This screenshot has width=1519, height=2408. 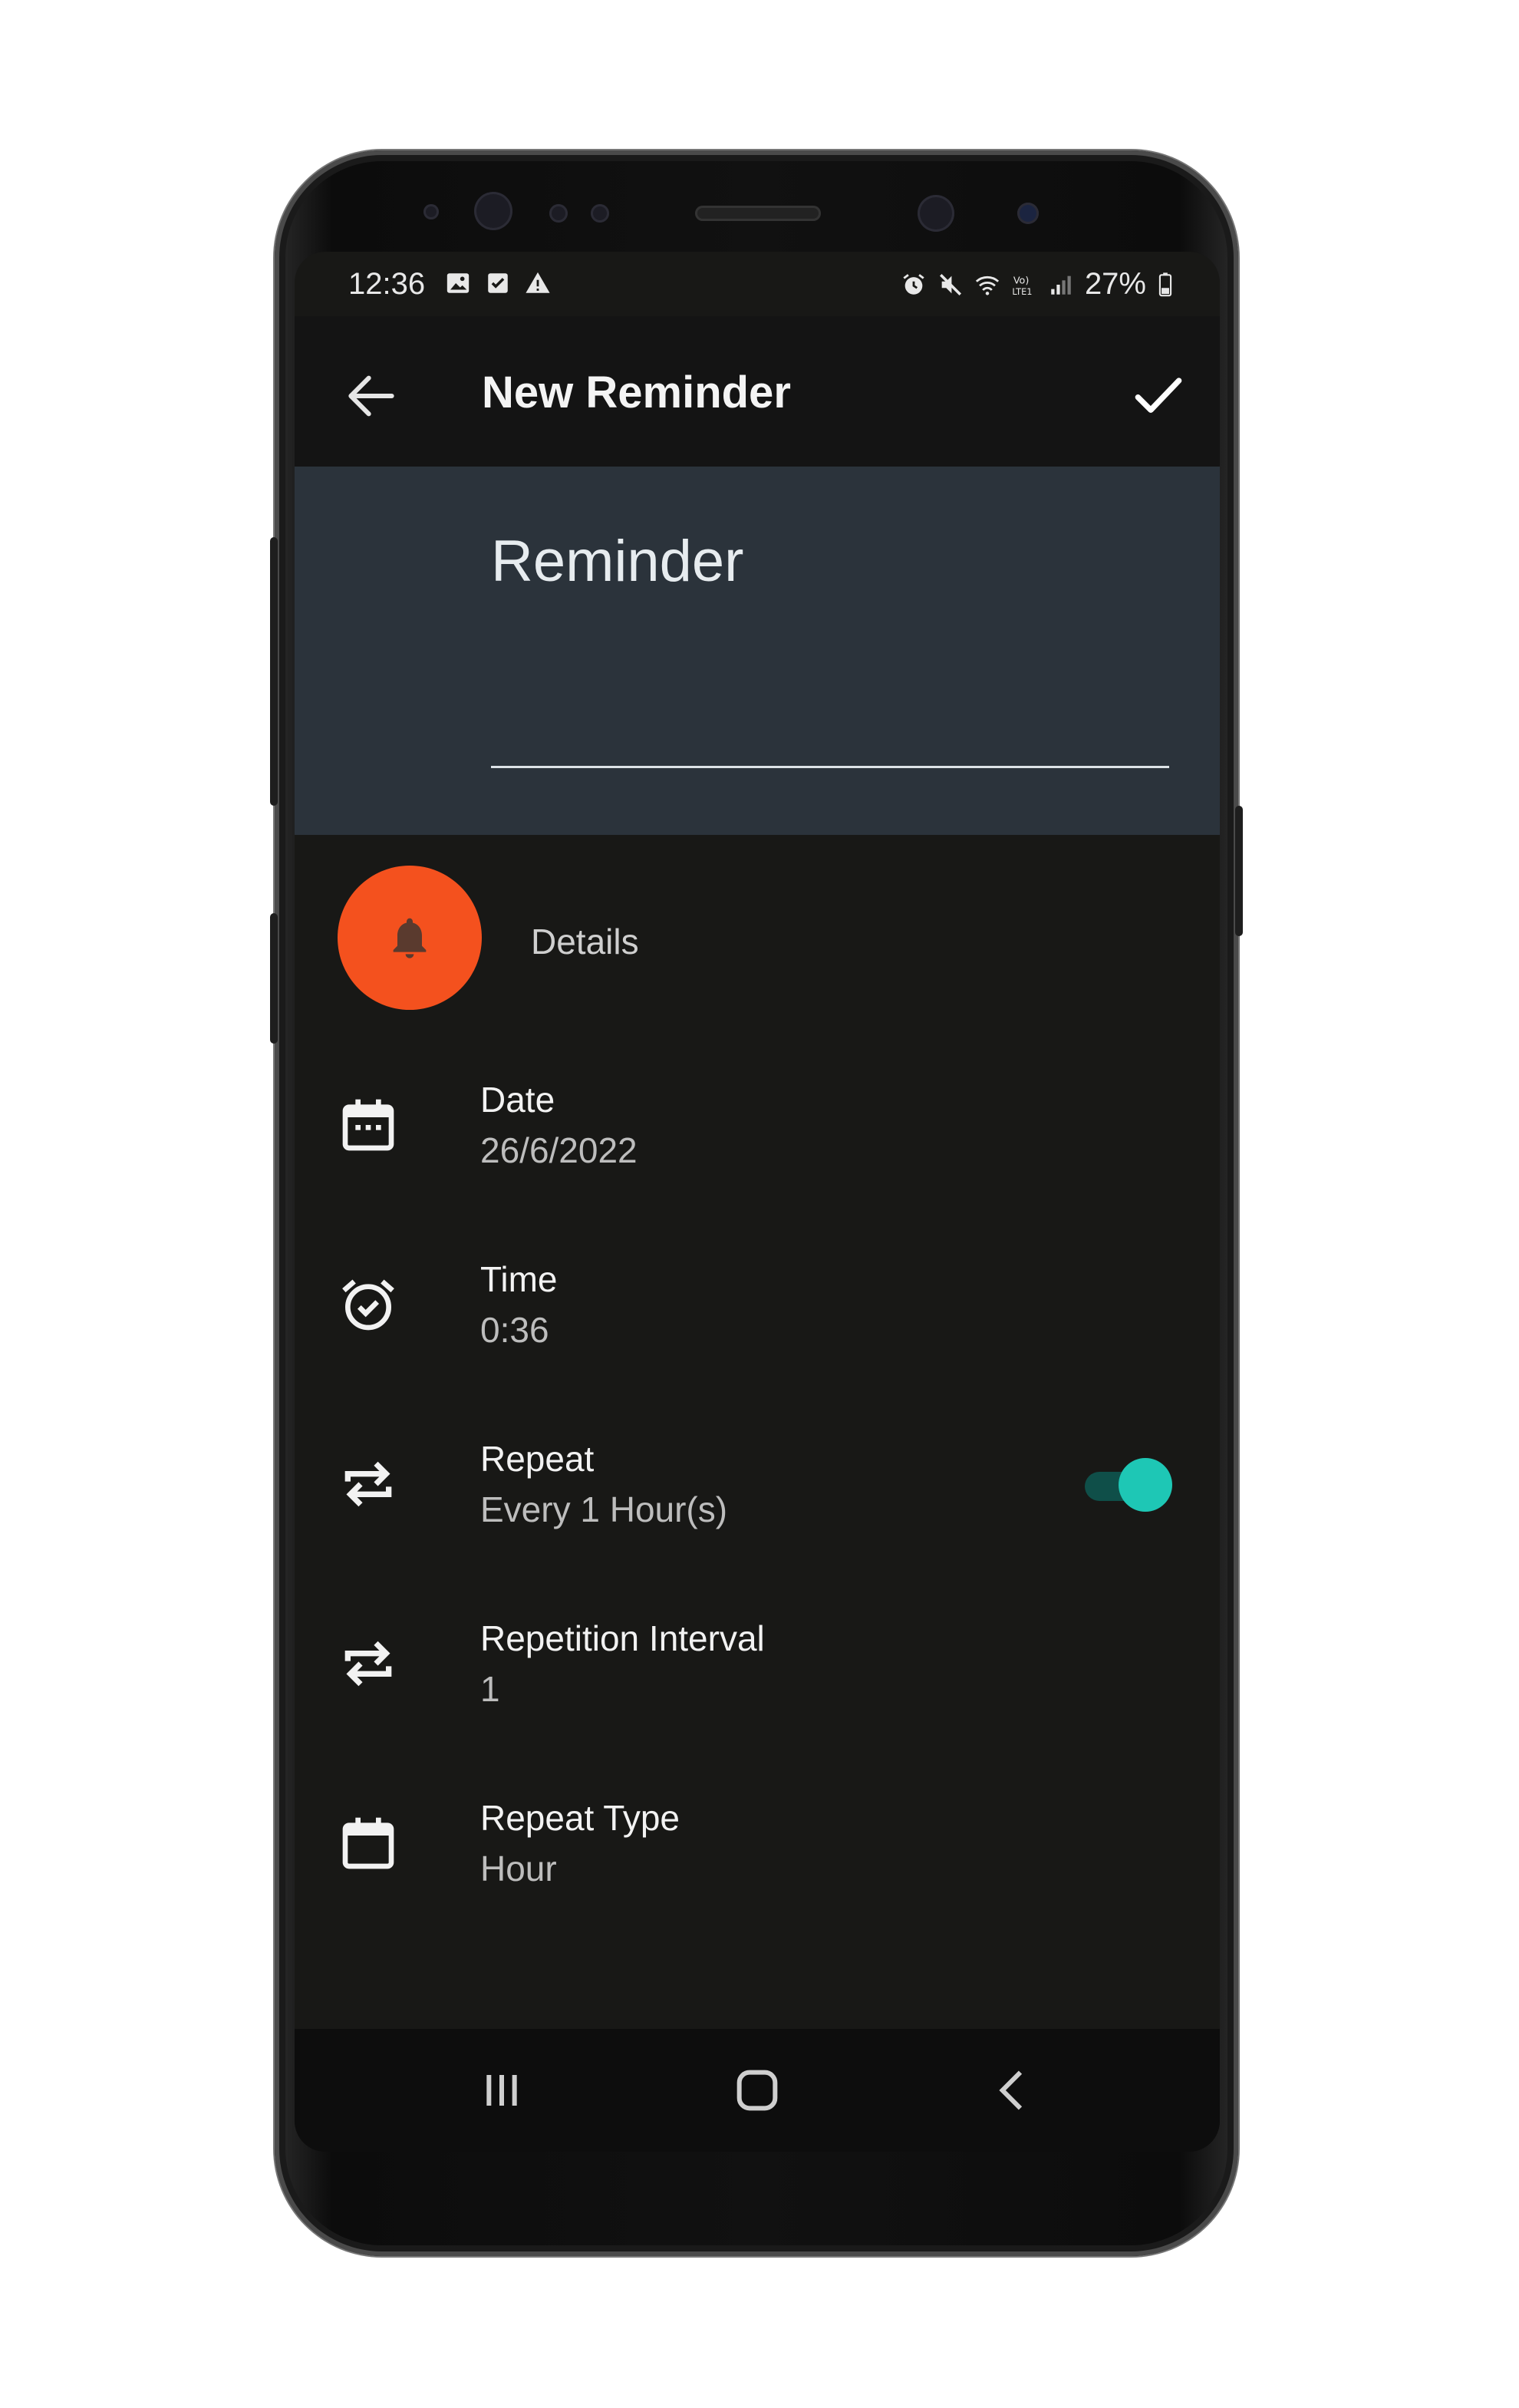 I want to click on repeat-toggle, so click(x=1128, y=1485).